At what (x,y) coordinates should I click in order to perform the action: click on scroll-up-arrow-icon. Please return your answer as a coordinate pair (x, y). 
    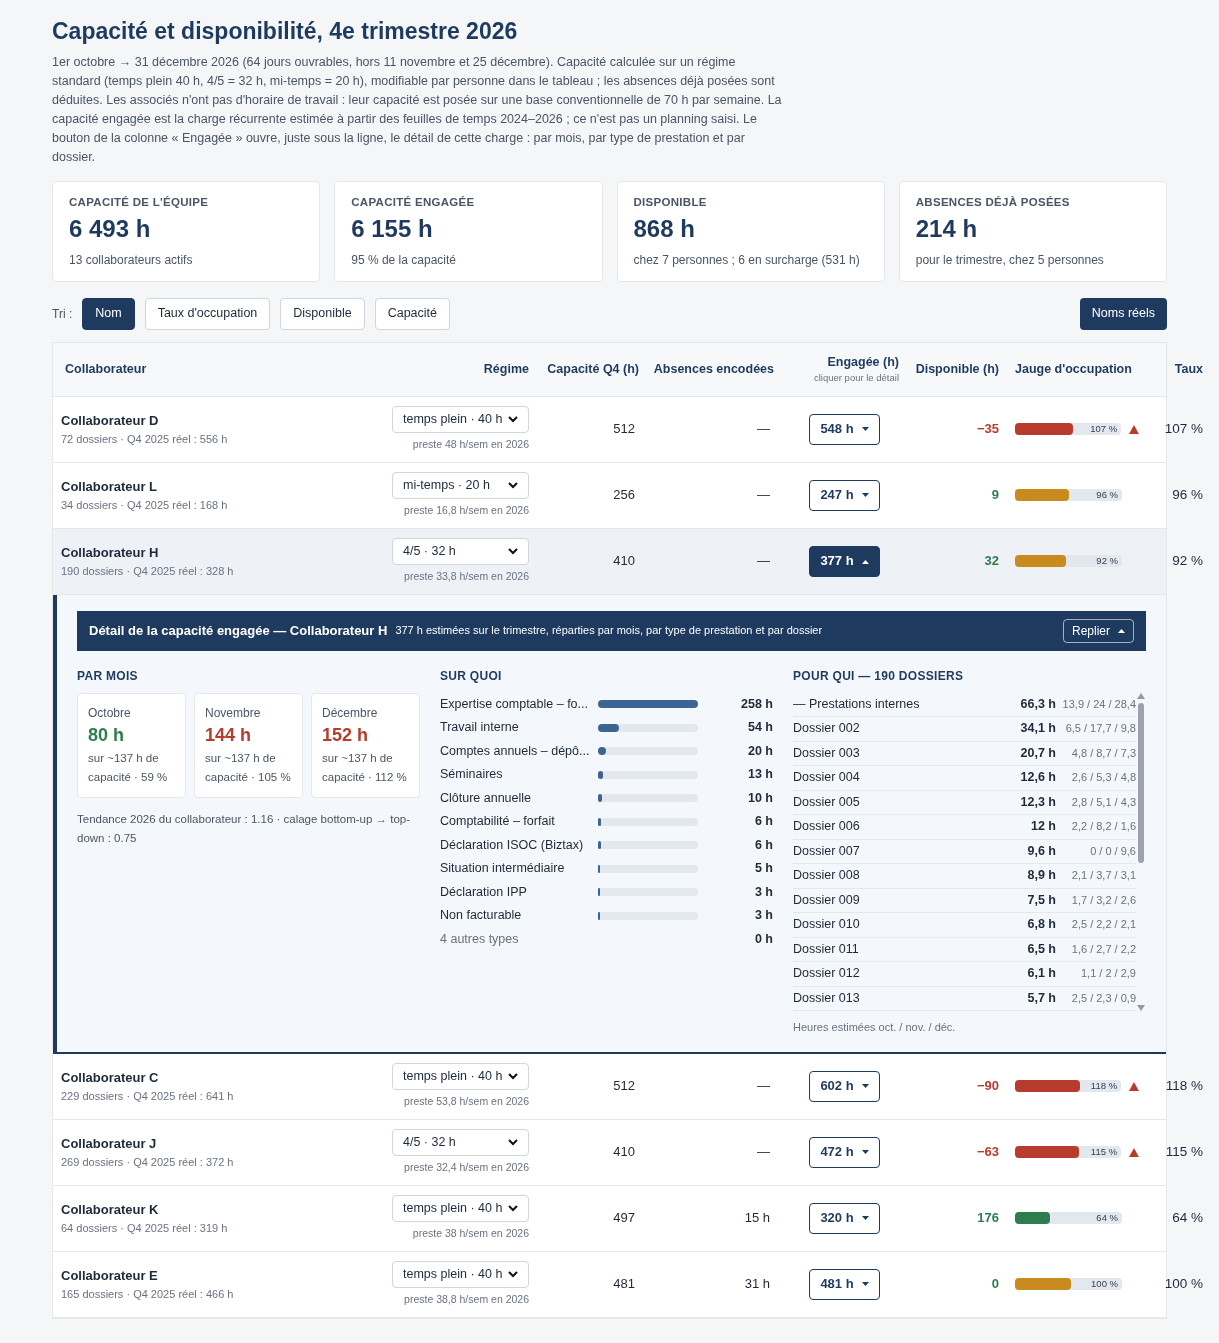
    Looking at the image, I should click on (1141, 695).